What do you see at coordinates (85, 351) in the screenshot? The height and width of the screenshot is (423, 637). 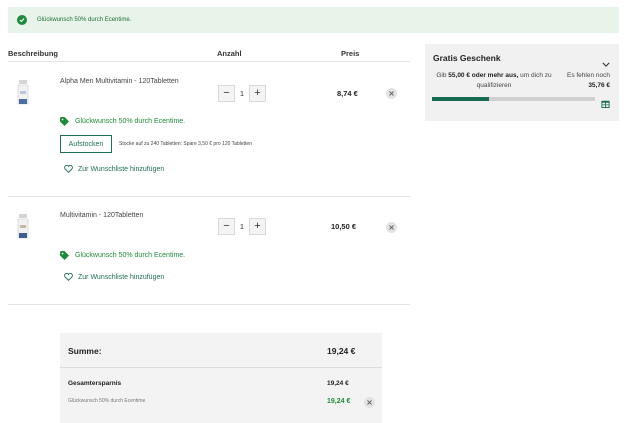 I see `total-label: Summe:` at bounding box center [85, 351].